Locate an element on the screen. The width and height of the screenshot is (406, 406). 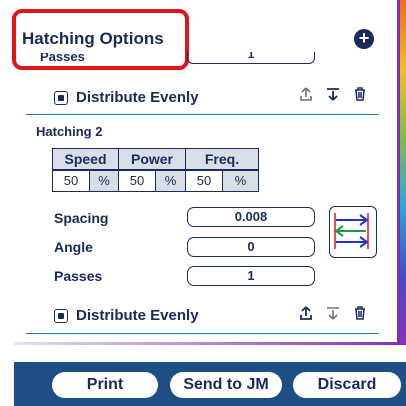
freq-input: 50 is located at coordinates (204, 181).